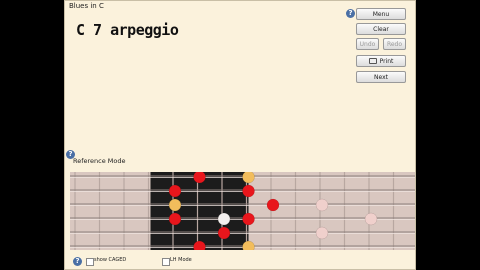 The image size is (480, 270). I want to click on clear-button: Clear, so click(381, 29).